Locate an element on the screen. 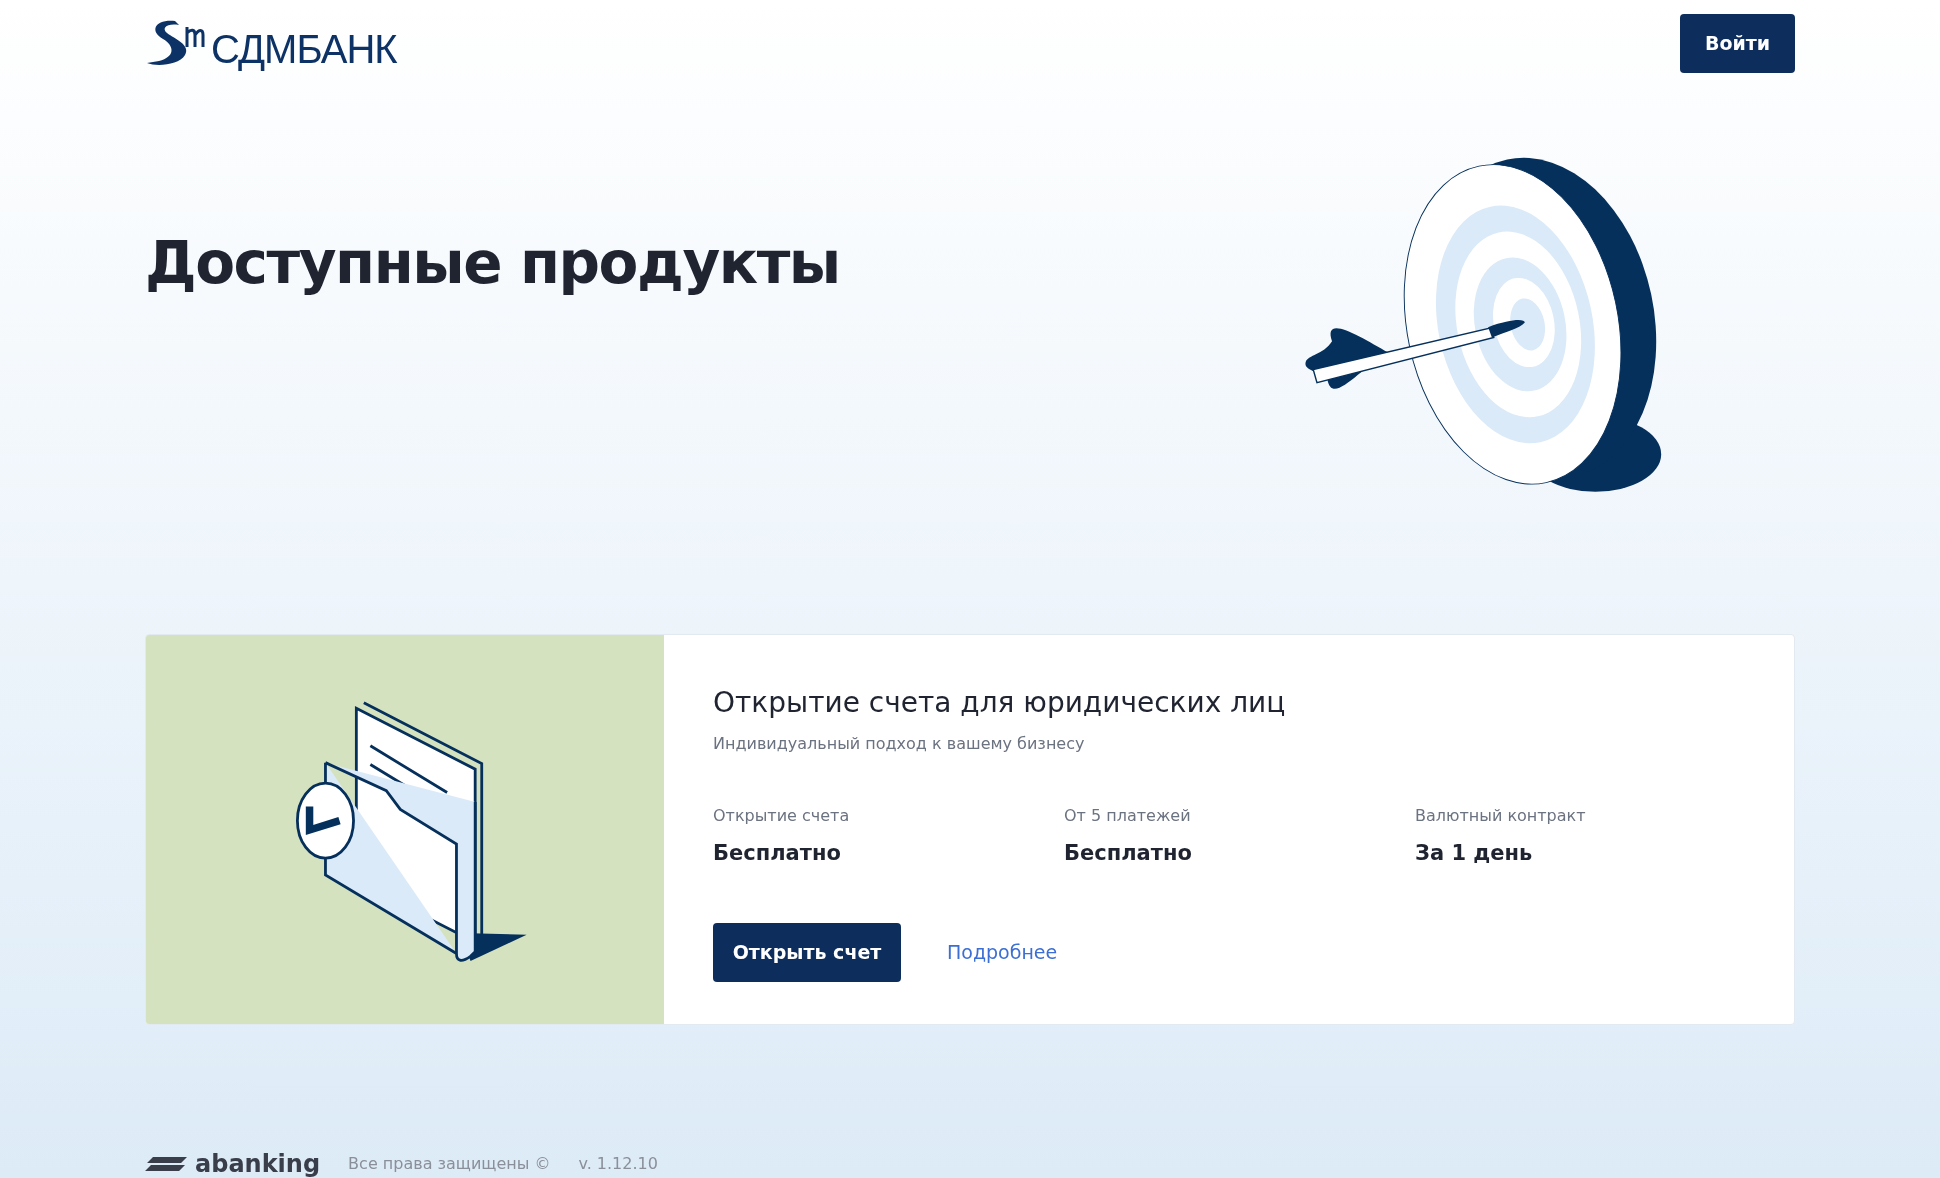 This screenshot has height=1178, width=1940. login-button: Войти is located at coordinates (1737, 43).